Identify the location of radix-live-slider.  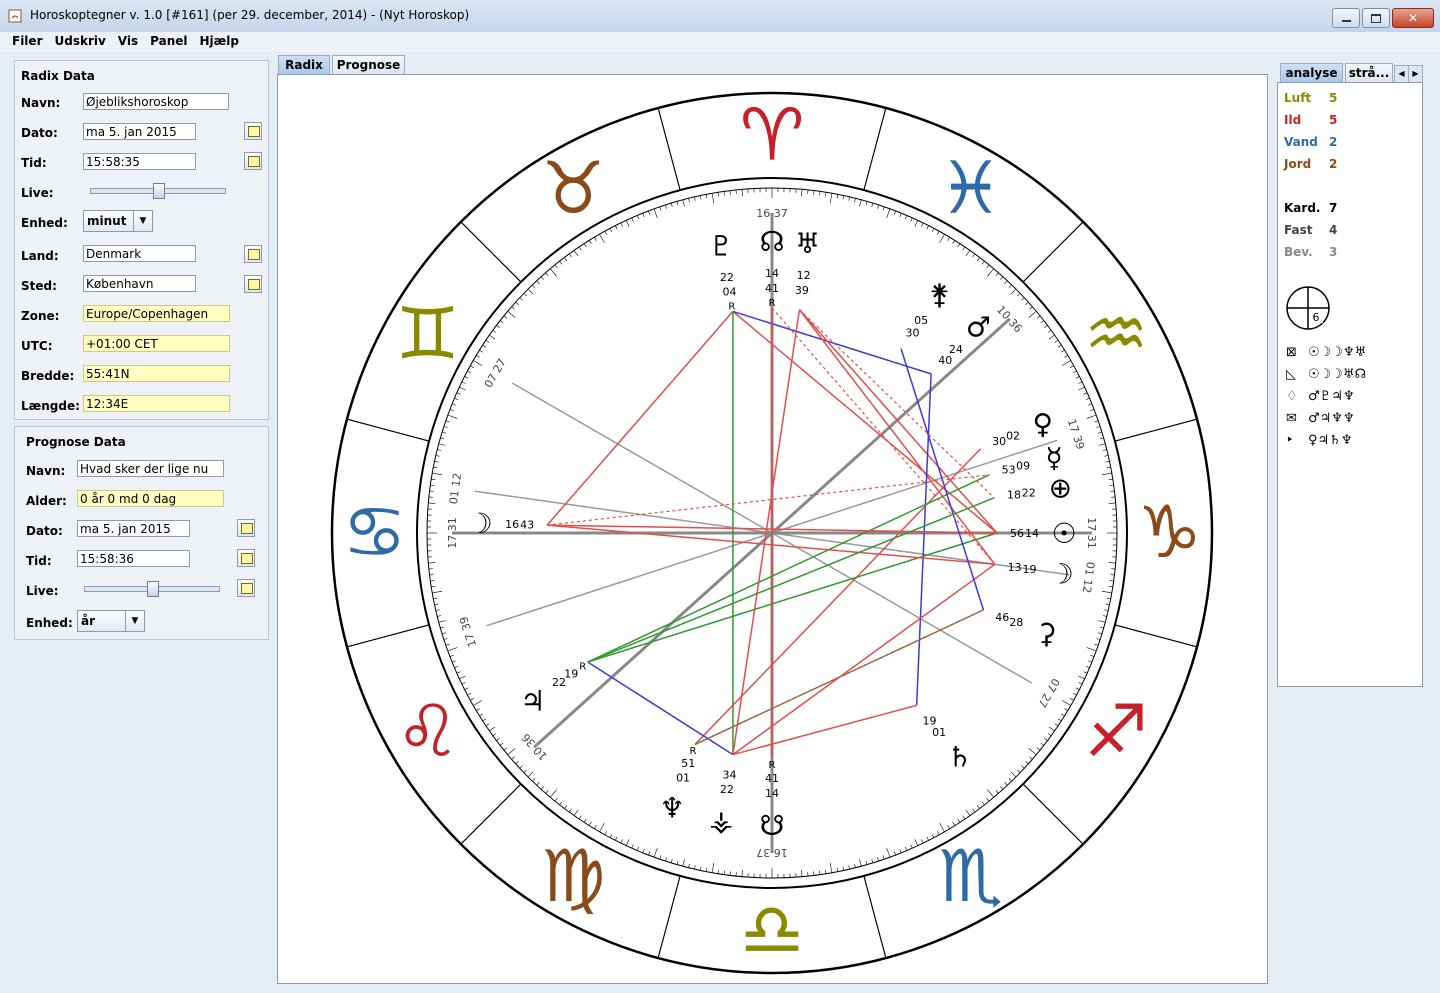
(158, 191).